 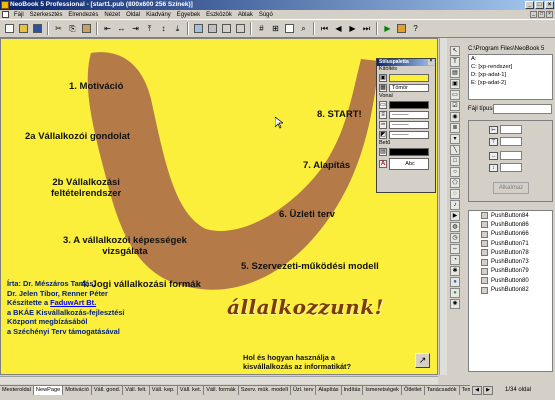 What do you see at coordinates (510, 252) in the screenshot?
I see `list-item: PushButton78` at bounding box center [510, 252].